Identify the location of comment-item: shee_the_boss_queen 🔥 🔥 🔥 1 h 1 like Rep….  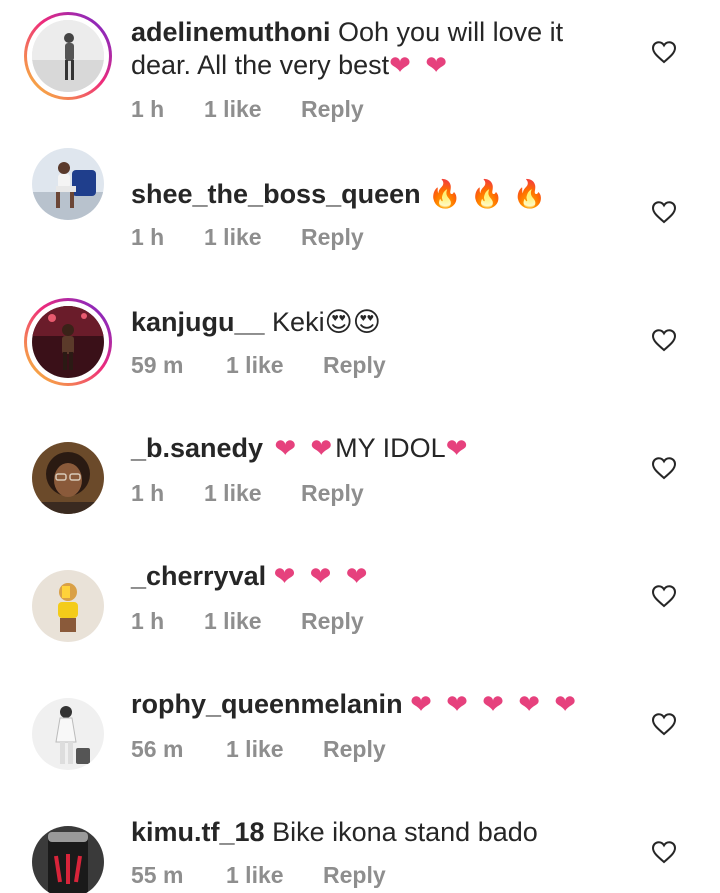
(360, 192).